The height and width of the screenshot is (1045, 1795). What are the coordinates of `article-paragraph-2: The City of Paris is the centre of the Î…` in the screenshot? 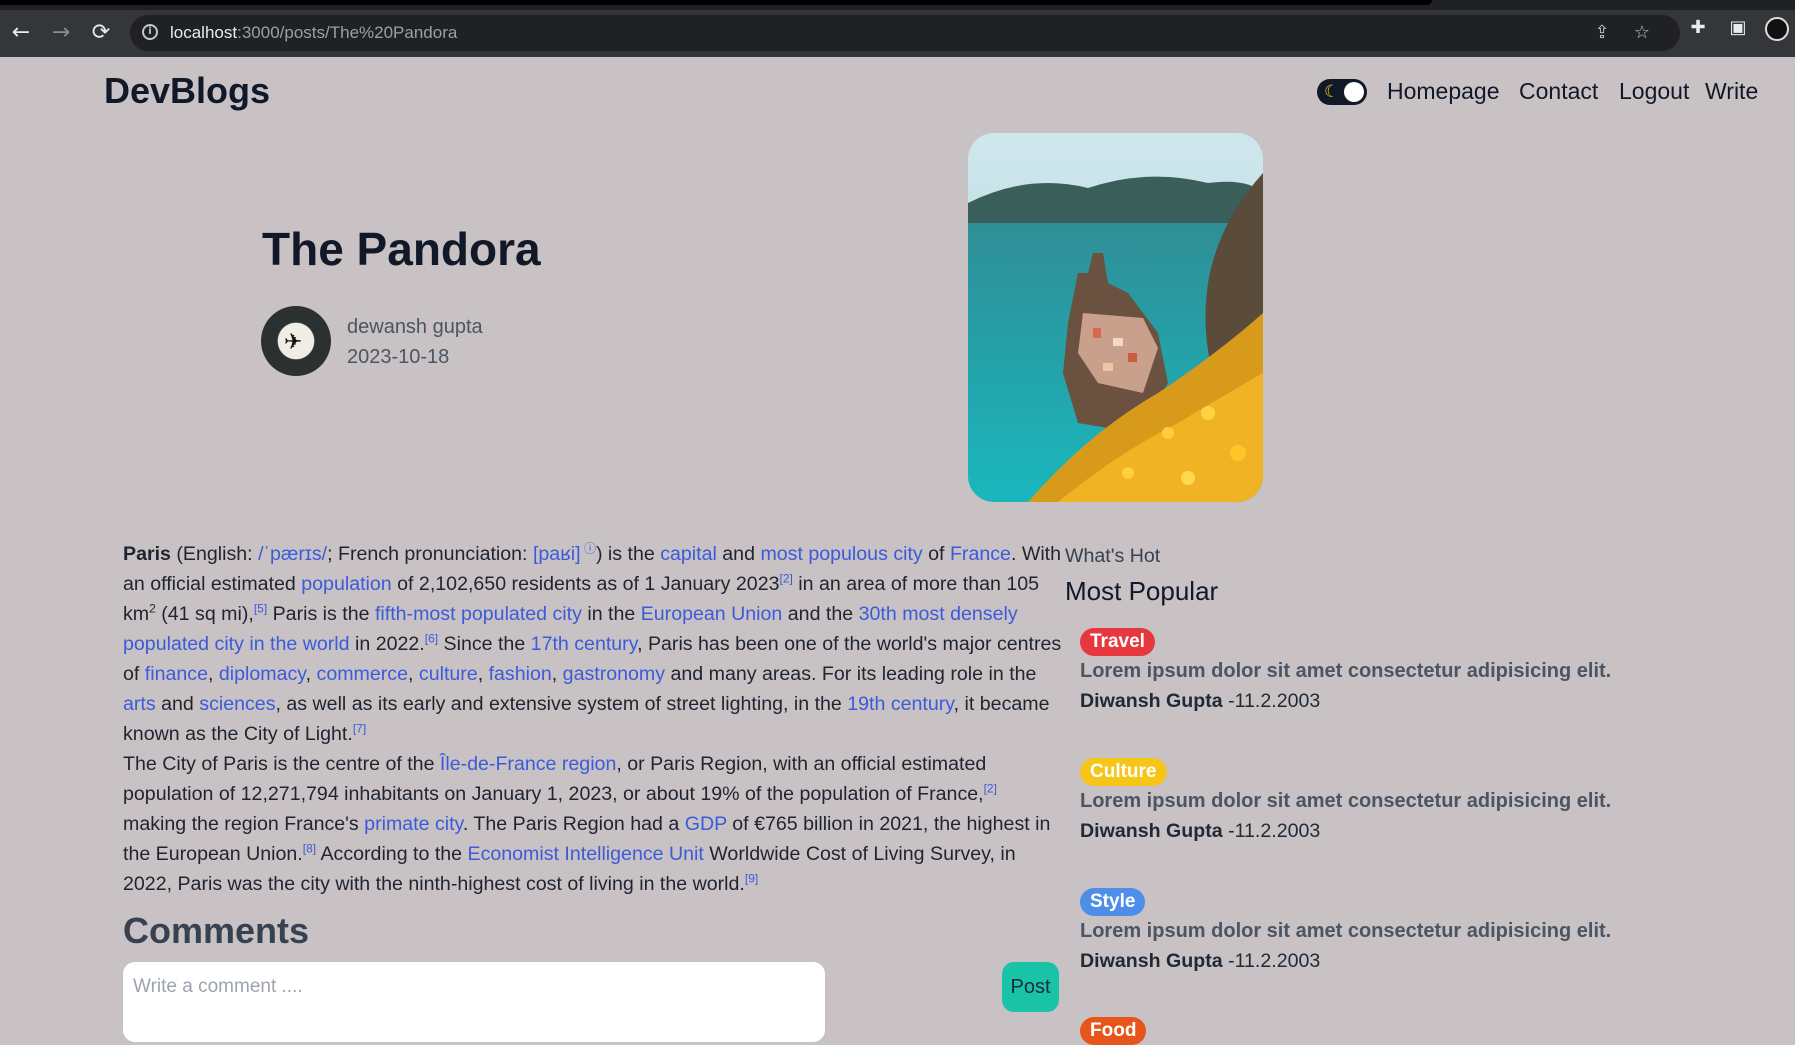 It's located at (593, 824).